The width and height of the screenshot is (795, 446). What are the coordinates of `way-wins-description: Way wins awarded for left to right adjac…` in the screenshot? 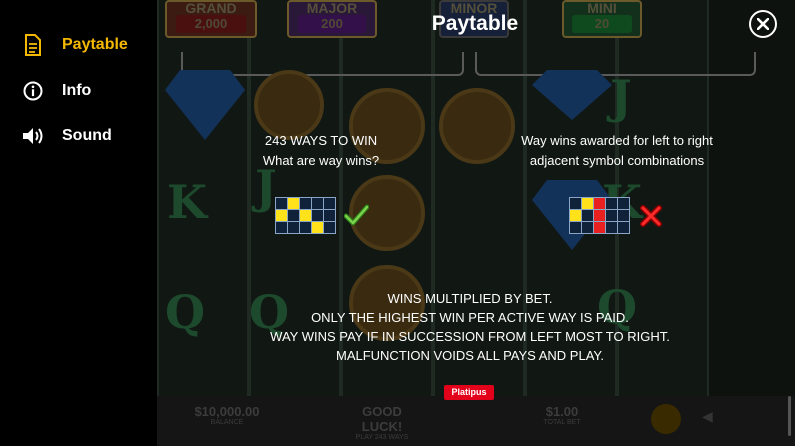 It's located at (617, 151).